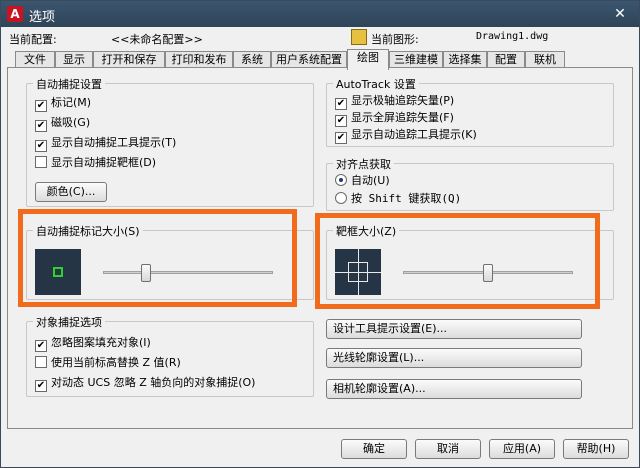 This screenshot has width=640, height=468. Describe the element at coordinates (470, 183) in the screenshot. I see `alignment-acquisition-group: 对齐点获取 自动(U) 按 Shift 键获取(Q)` at that location.